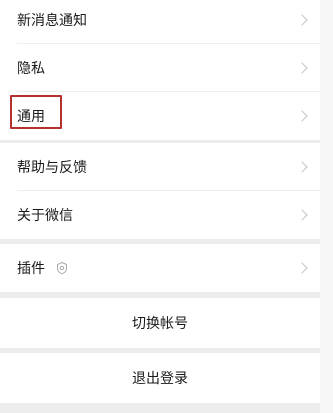 The height and width of the screenshot is (413, 333). I want to click on logout-label: 退出登录, so click(160, 379).